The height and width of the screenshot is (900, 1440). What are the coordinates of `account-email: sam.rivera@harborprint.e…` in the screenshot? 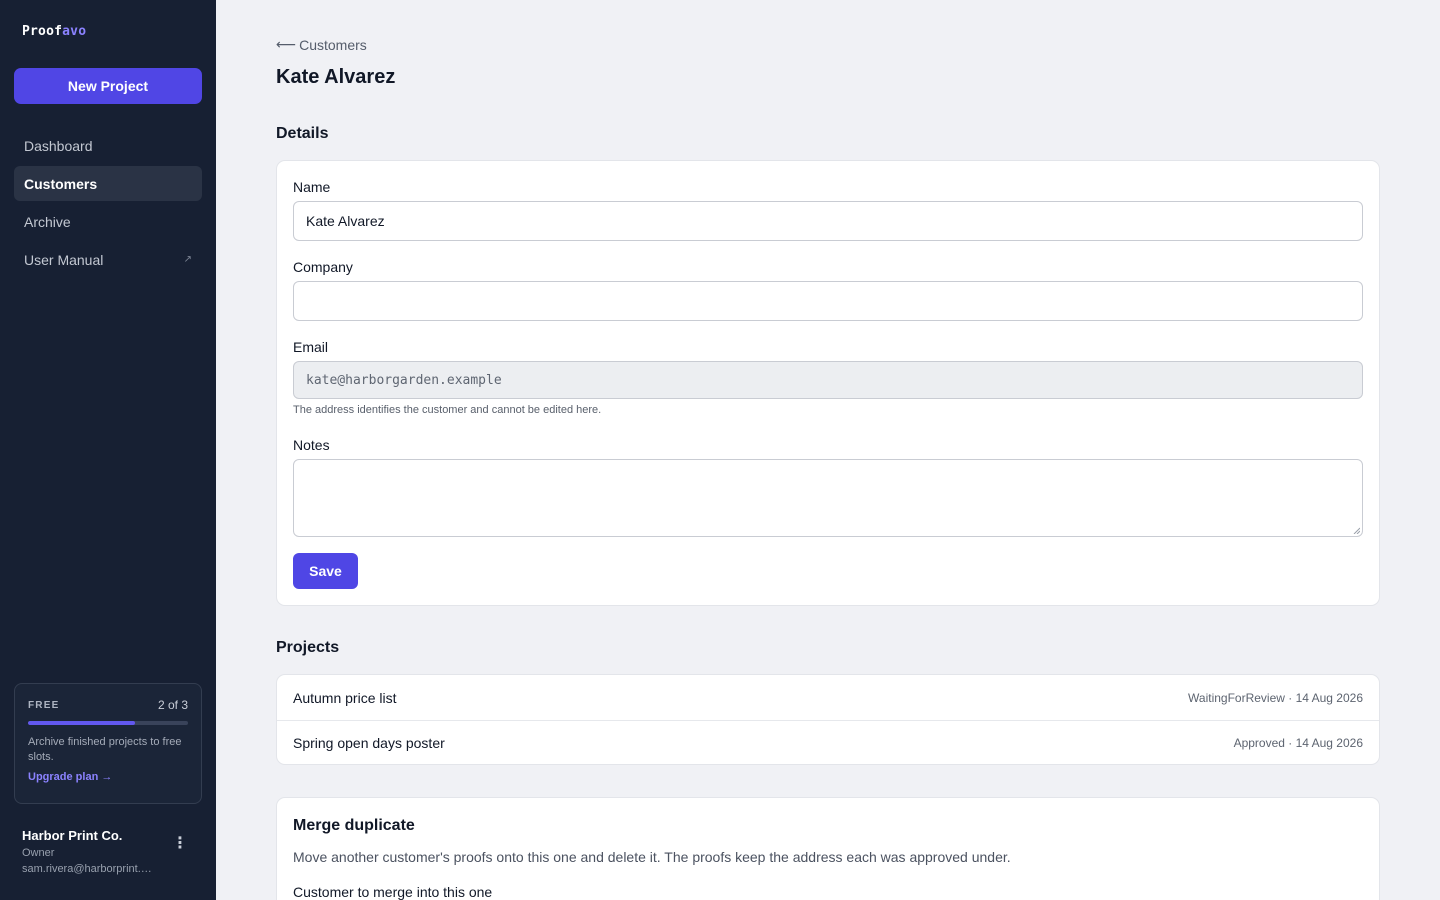 It's located at (89, 869).